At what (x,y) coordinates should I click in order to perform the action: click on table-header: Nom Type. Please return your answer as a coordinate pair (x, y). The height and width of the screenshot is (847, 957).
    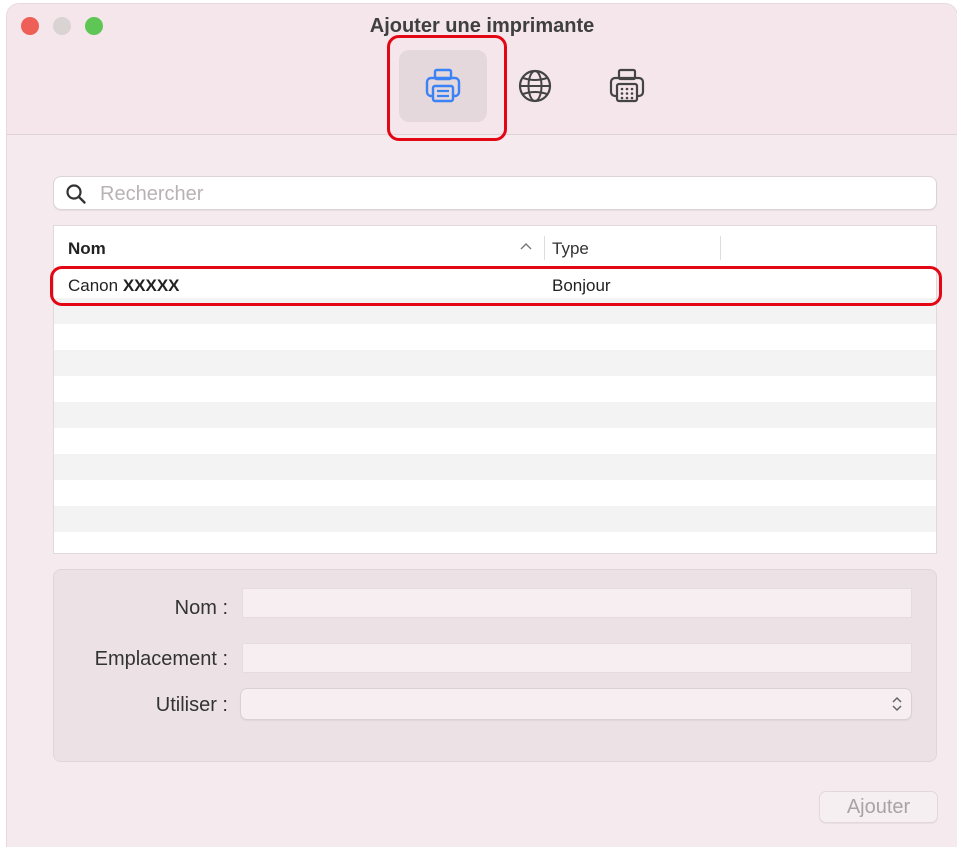
    Looking at the image, I should click on (495, 247).